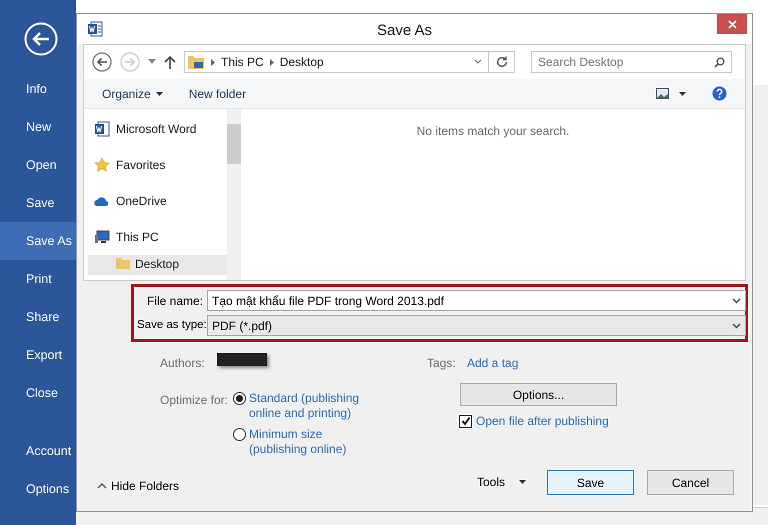  What do you see at coordinates (137, 237) in the screenshot?
I see `nav-item: This PC` at bounding box center [137, 237].